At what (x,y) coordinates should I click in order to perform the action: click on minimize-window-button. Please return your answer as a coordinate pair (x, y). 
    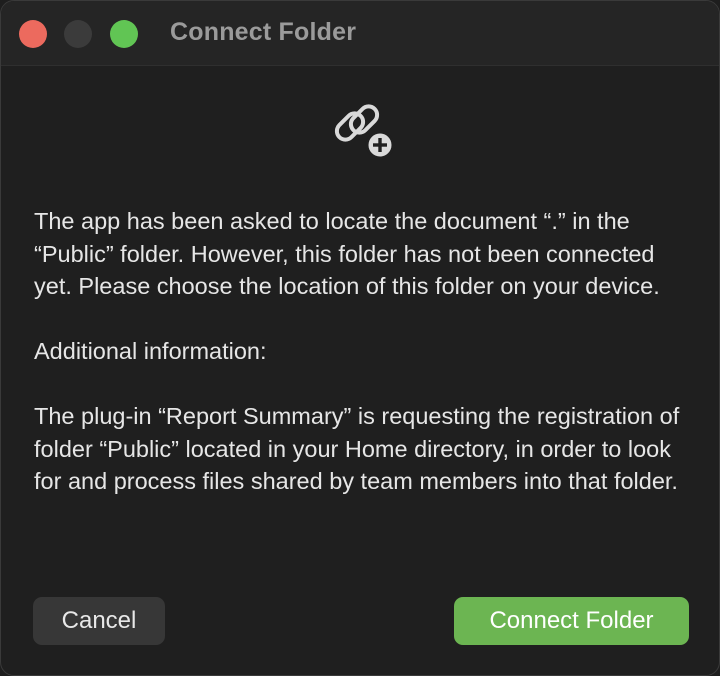
    Looking at the image, I should click on (78, 34).